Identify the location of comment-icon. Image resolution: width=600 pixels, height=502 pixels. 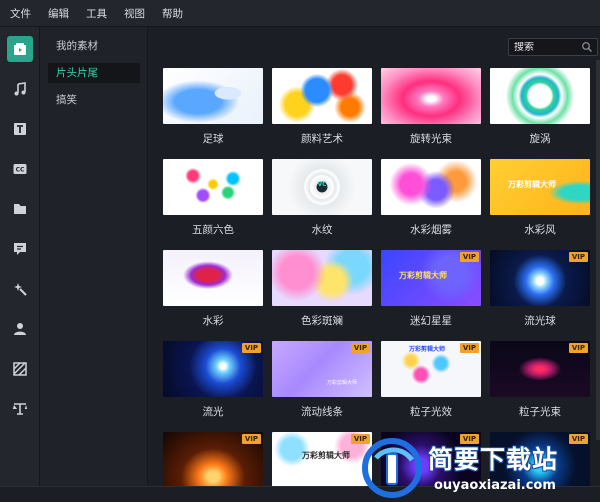
(20, 249).